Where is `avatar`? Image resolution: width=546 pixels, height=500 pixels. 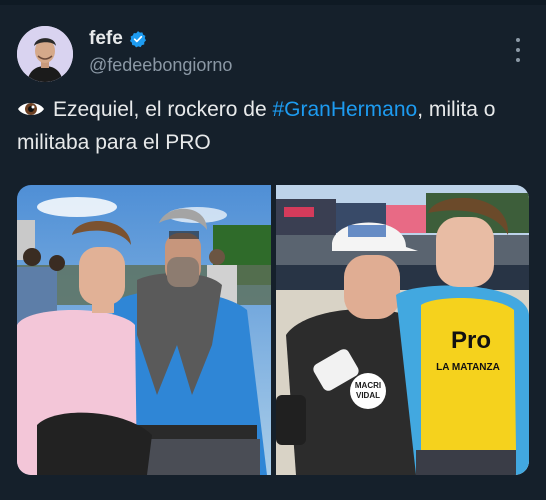
avatar is located at coordinates (45, 54).